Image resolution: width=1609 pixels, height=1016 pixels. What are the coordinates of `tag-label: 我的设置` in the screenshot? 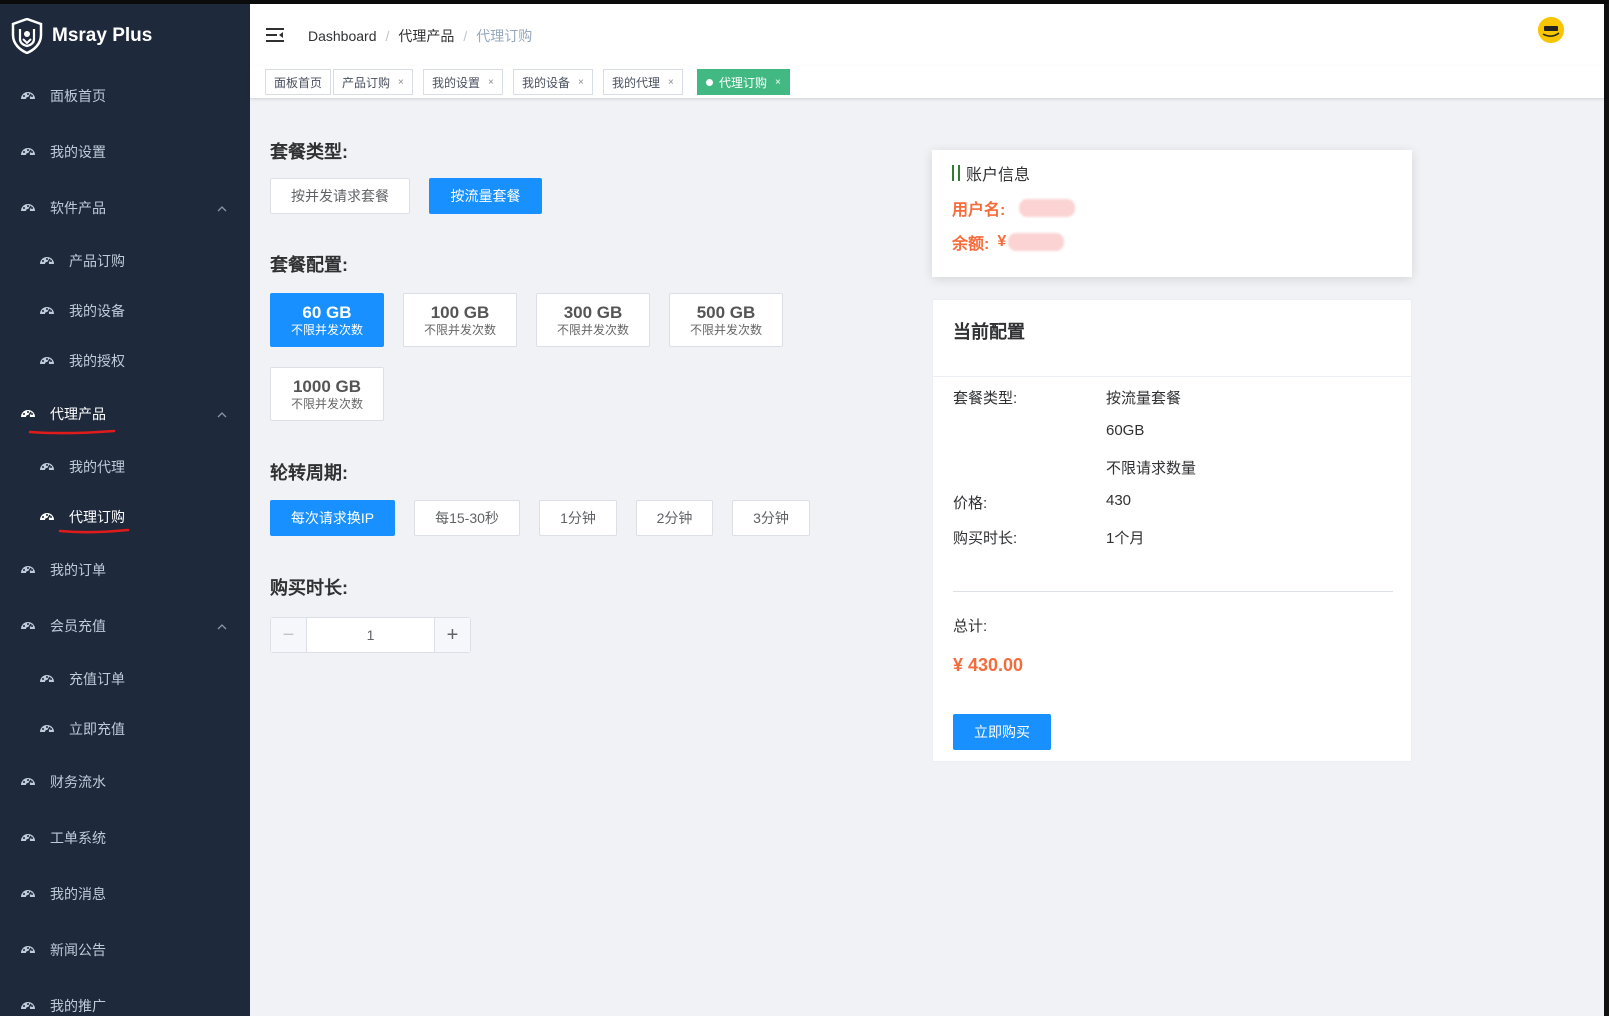 It's located at (456, 82).